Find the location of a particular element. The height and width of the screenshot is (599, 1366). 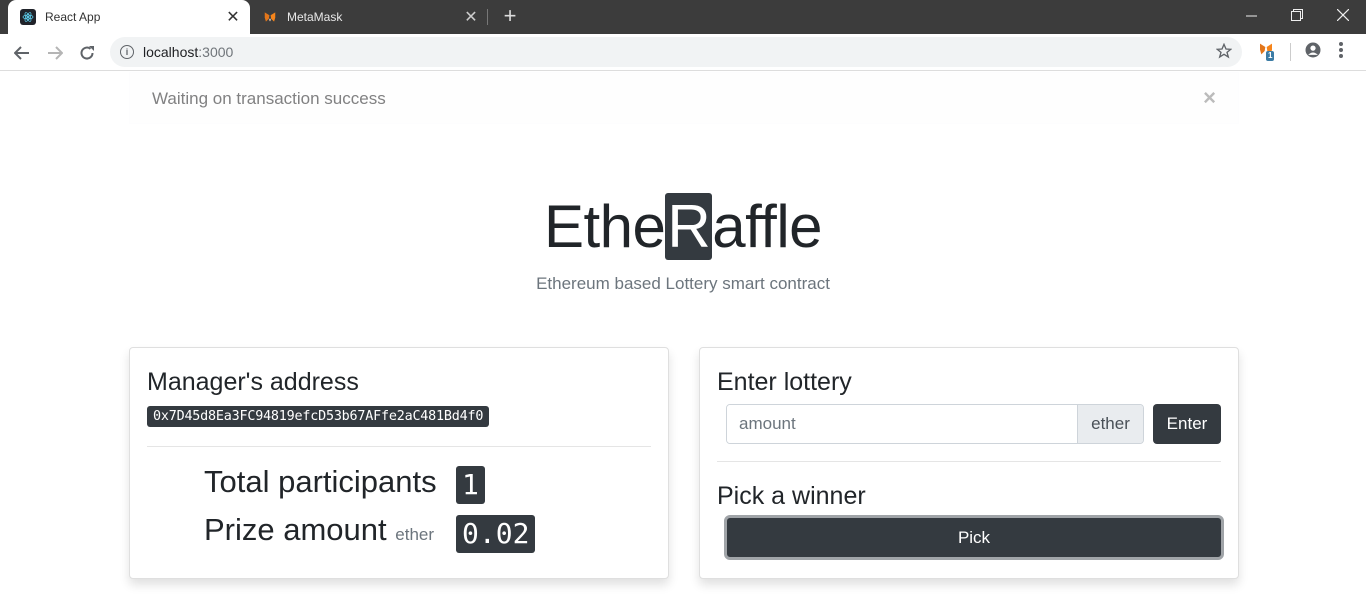

amount-input-group: ether is located at coordinates (935, 424).